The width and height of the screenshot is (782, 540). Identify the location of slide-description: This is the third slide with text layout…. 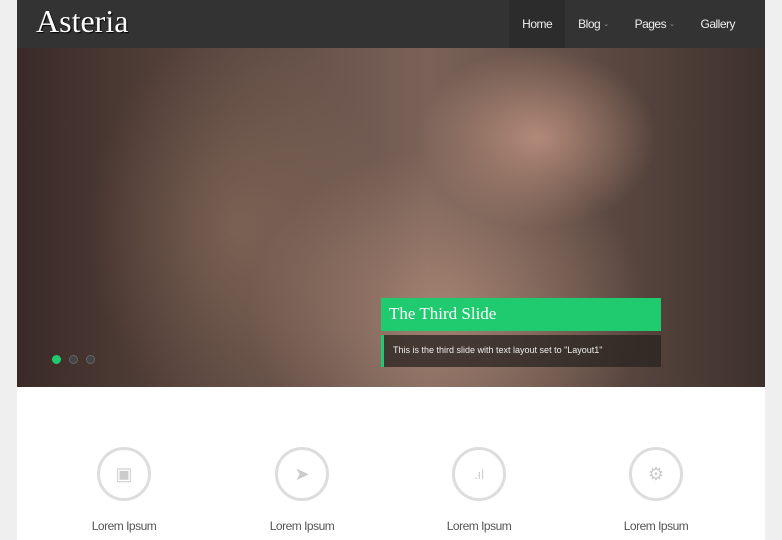
(521, 351).